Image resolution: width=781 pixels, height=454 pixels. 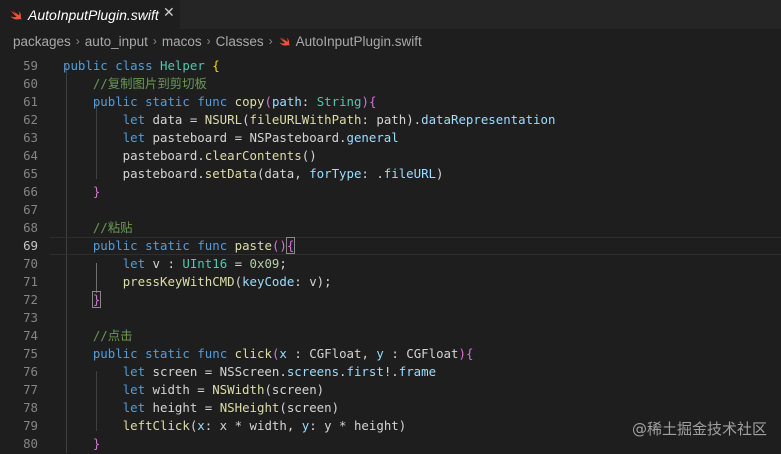 What do you see at coordinates (169, 13) in the screenshot?
I see `close-icon: ✕` at bounding box center [169, 13].